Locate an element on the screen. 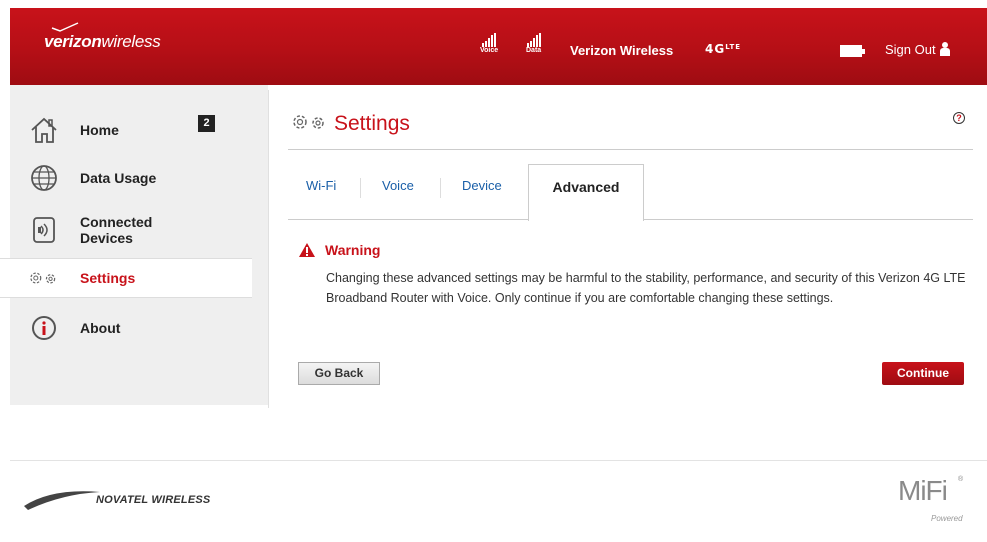 Image resolution: width=987 pixels, height=542 pixels. page-title: Settings is located at coordinates (372, 123).